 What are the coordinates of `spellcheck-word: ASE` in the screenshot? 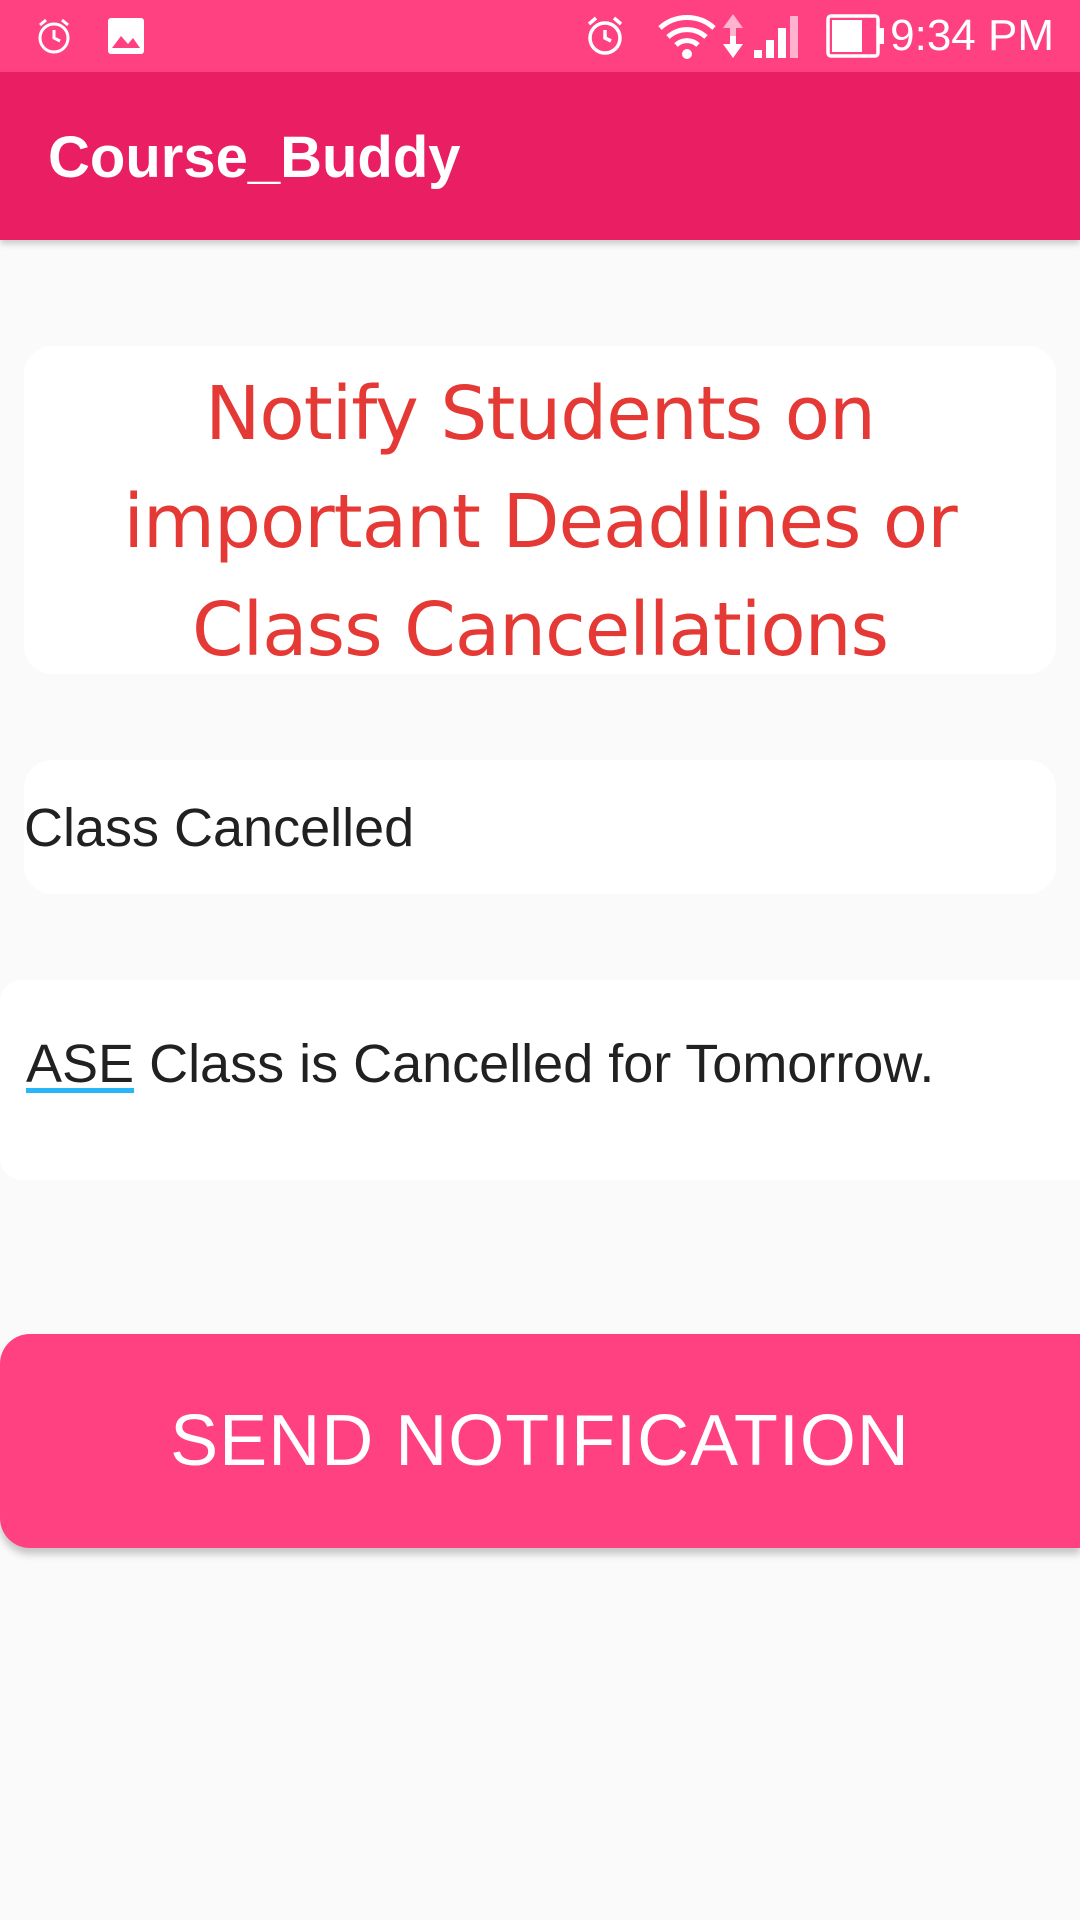 It's located at (80, 1064).